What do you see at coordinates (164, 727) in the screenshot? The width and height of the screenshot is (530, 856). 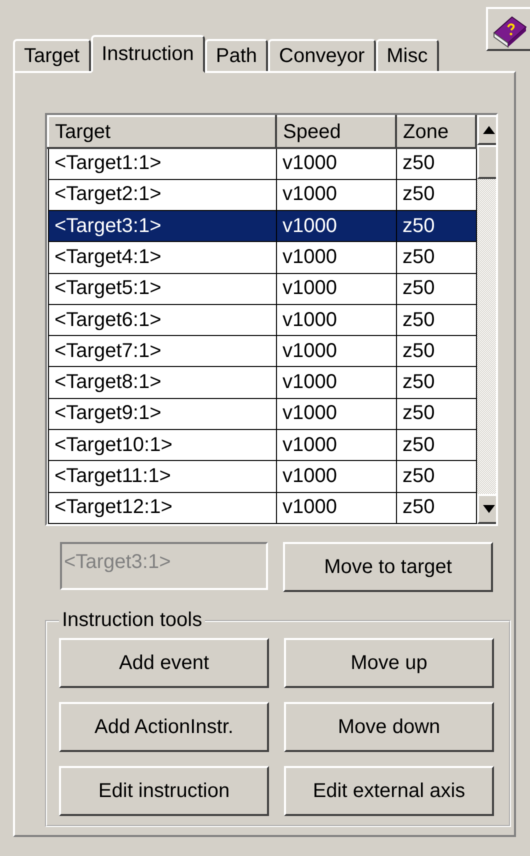 I see `tool-button: Add ActionInstr.` at bounding box center [164, 727].